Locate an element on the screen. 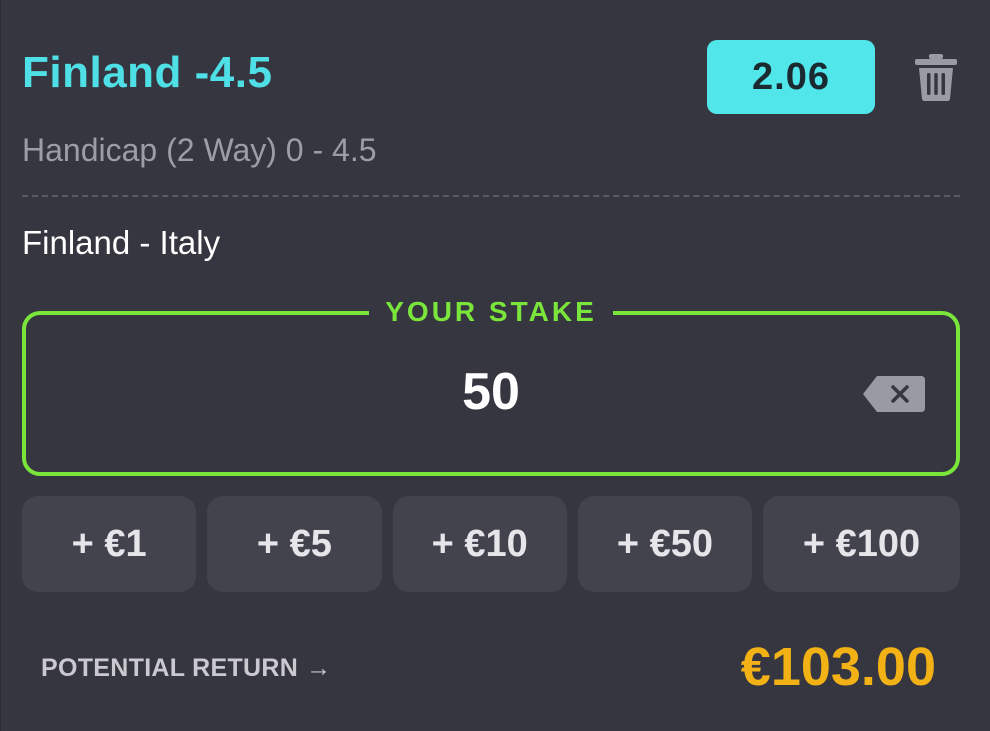 Image resolution: width=990 pixels, height=731 pixels. quick-stake-5-button: + €5 is located at coordinates (294, 544).